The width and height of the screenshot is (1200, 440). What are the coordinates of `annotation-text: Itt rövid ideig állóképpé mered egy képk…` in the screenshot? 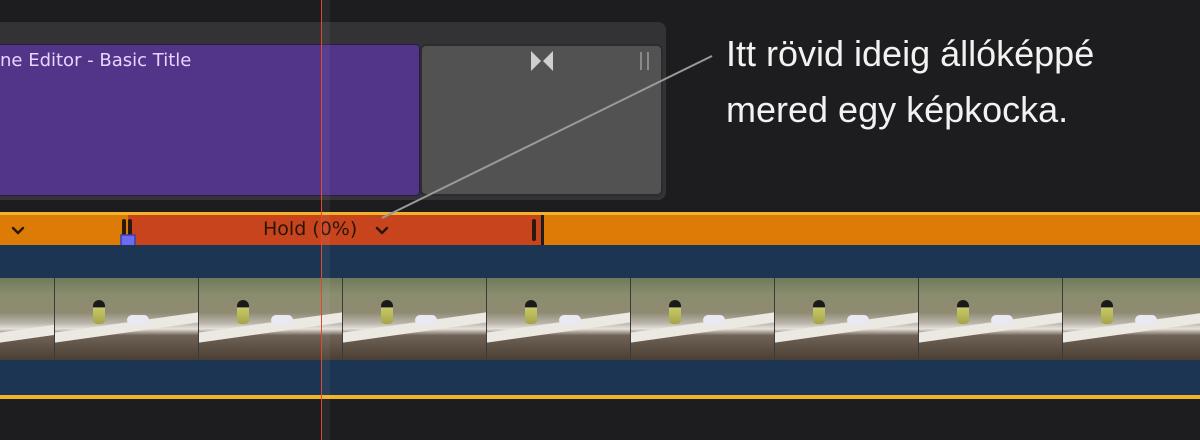 It's located at (956, 82).